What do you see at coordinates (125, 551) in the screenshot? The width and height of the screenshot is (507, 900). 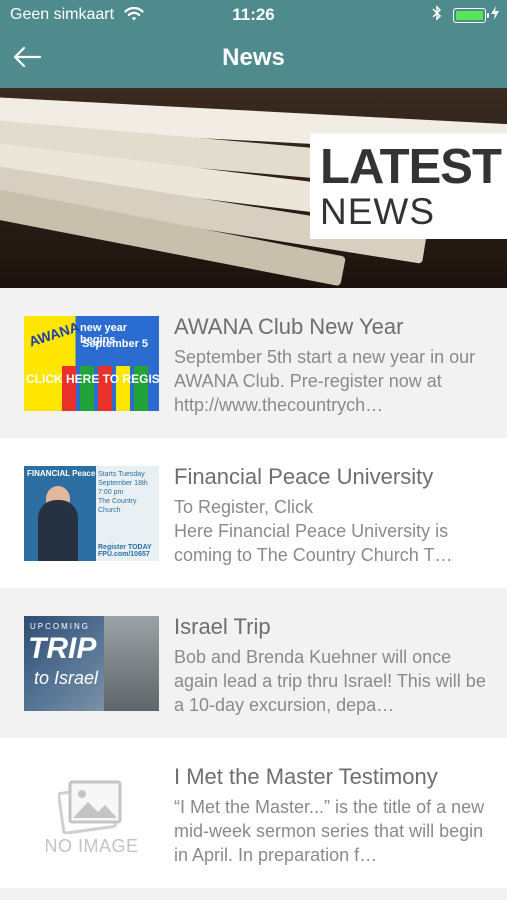 I see `thumbnail-text: Register TODAY FPU.com/10657` at bounding box center [125, 551].